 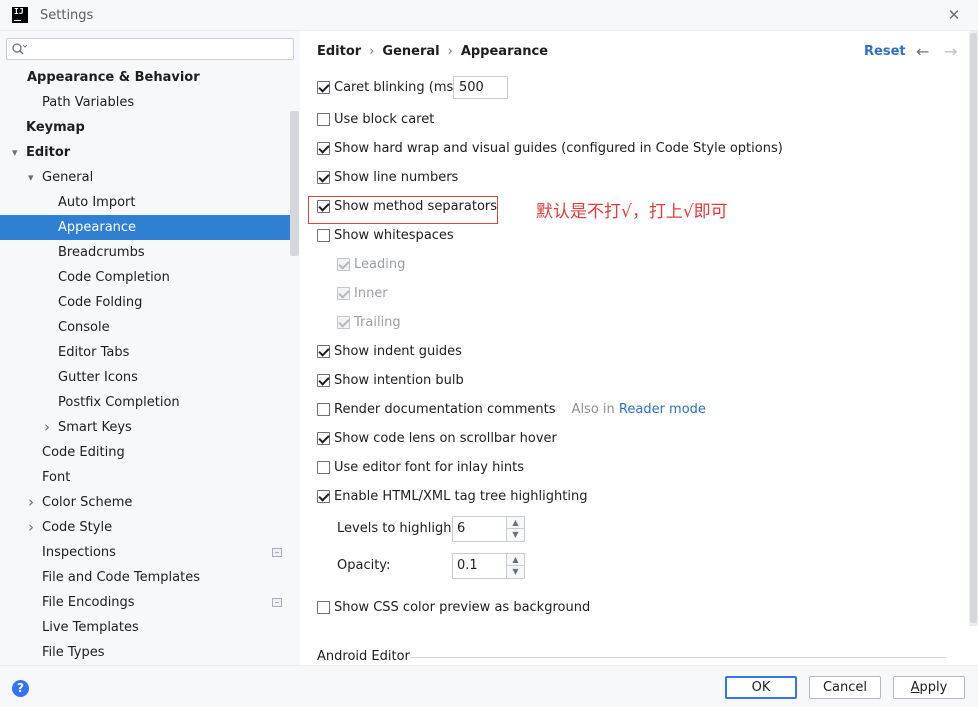 I want to click on sidebar-item-appearance-behavior: Appearance & Behavior, so click(x=145, y=77).